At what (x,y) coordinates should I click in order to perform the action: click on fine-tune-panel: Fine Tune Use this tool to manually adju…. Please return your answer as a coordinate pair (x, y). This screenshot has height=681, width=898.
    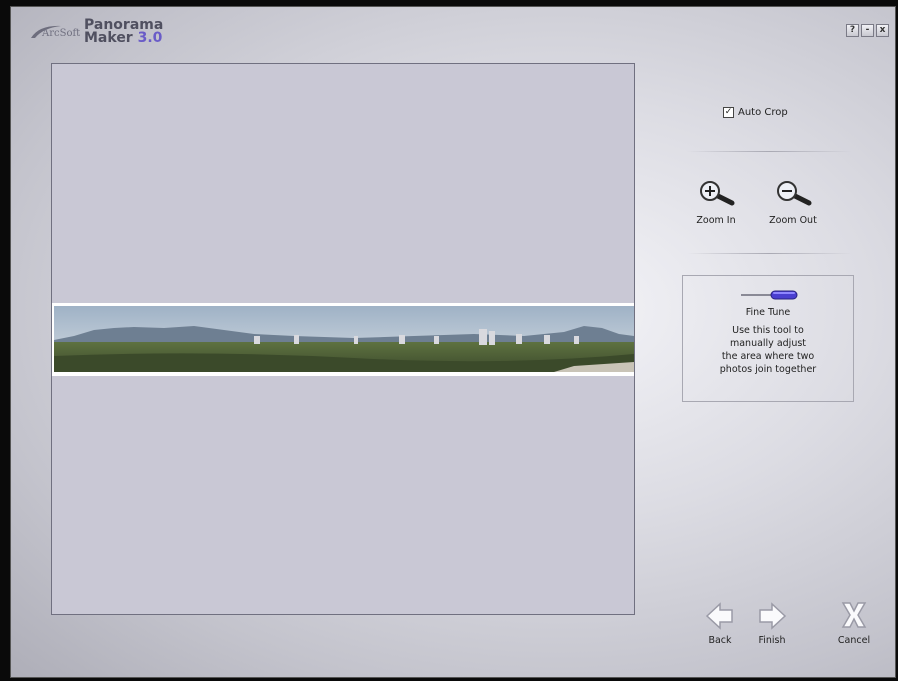
    Looking at the image, I should click on (768, 338).